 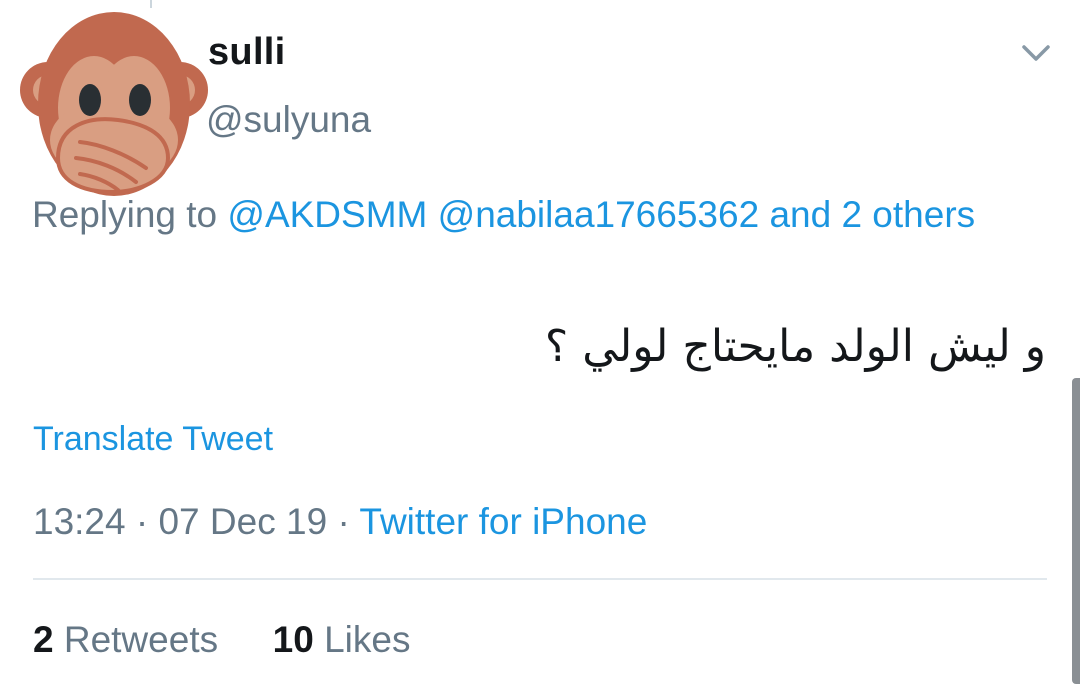 I want to click on tweet-menu-button, so click(x=1036, y=53).